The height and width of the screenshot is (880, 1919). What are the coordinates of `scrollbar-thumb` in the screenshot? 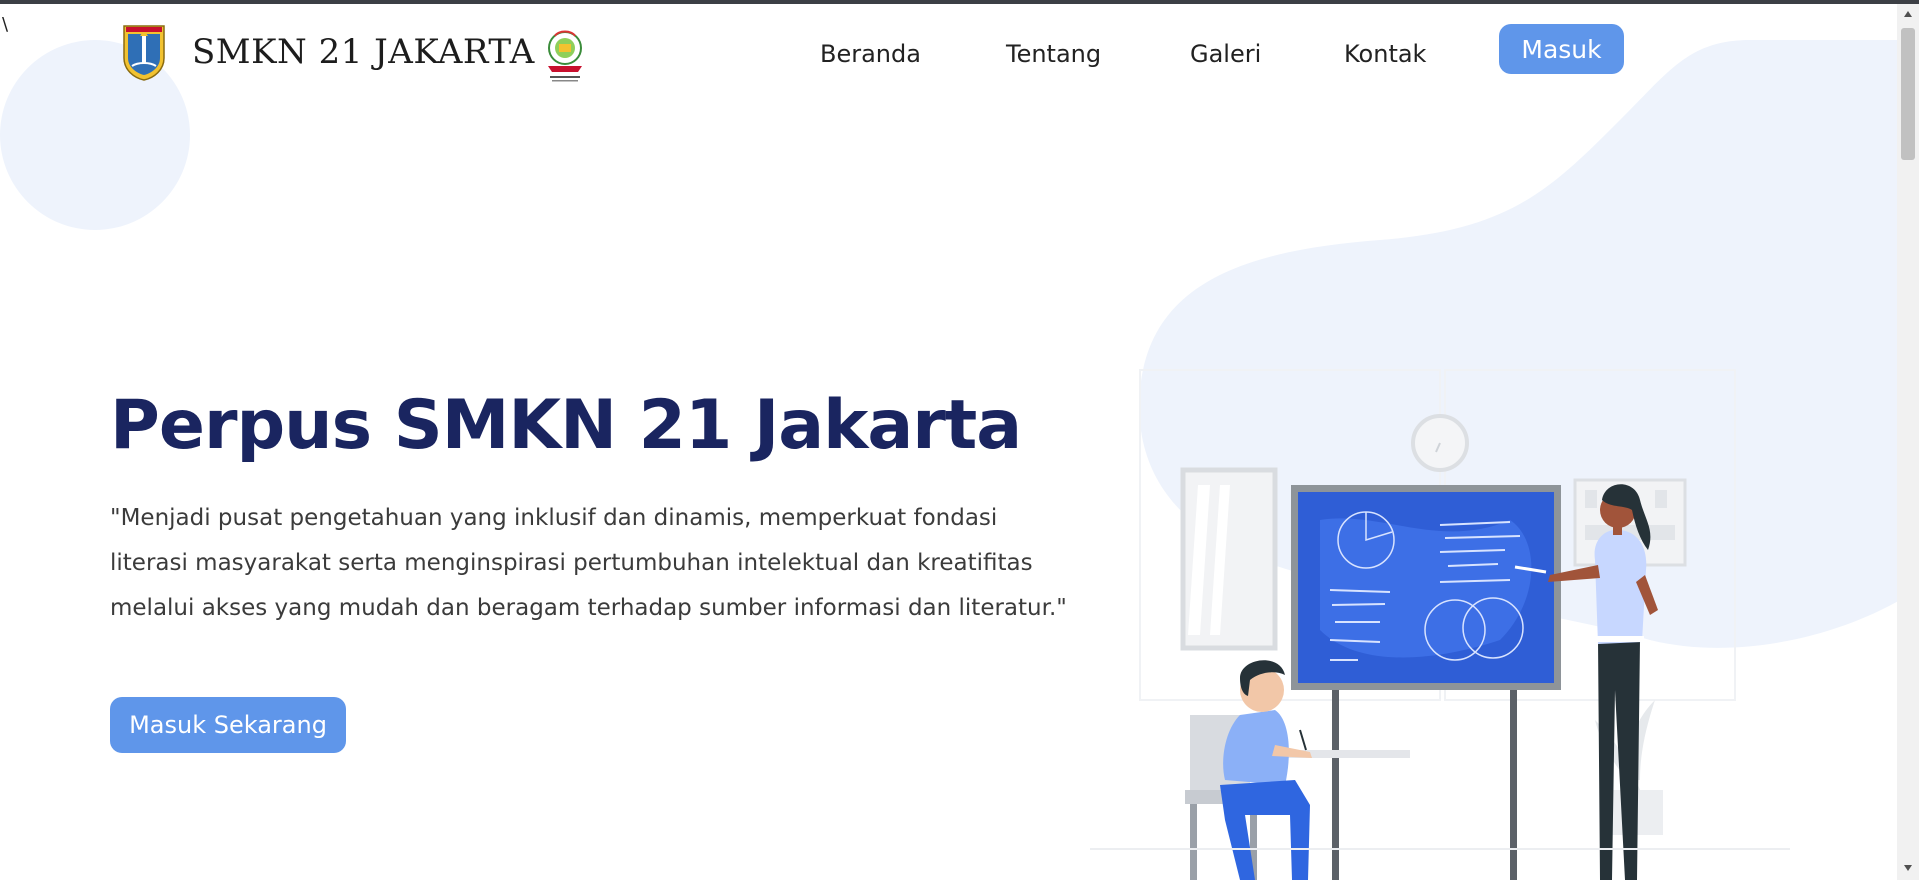 It's located at (1908, 94).